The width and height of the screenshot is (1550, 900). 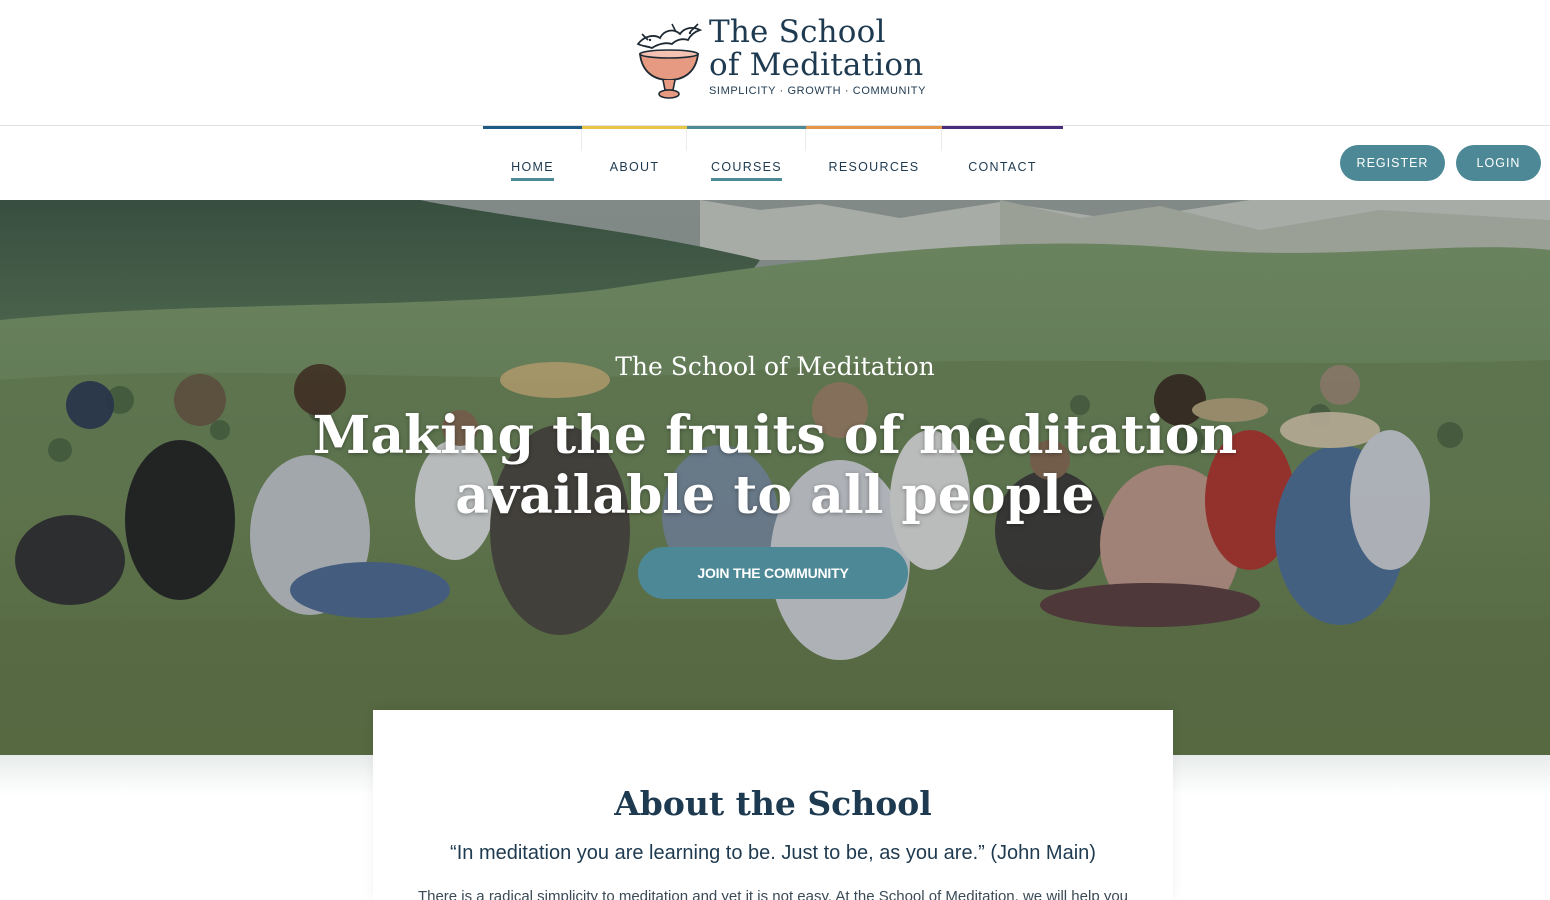 What do you see at coordinates (775, 366) in the screenshot?
I see `hero-kicker: The School of Meditation` at bounding box center [775, 366].